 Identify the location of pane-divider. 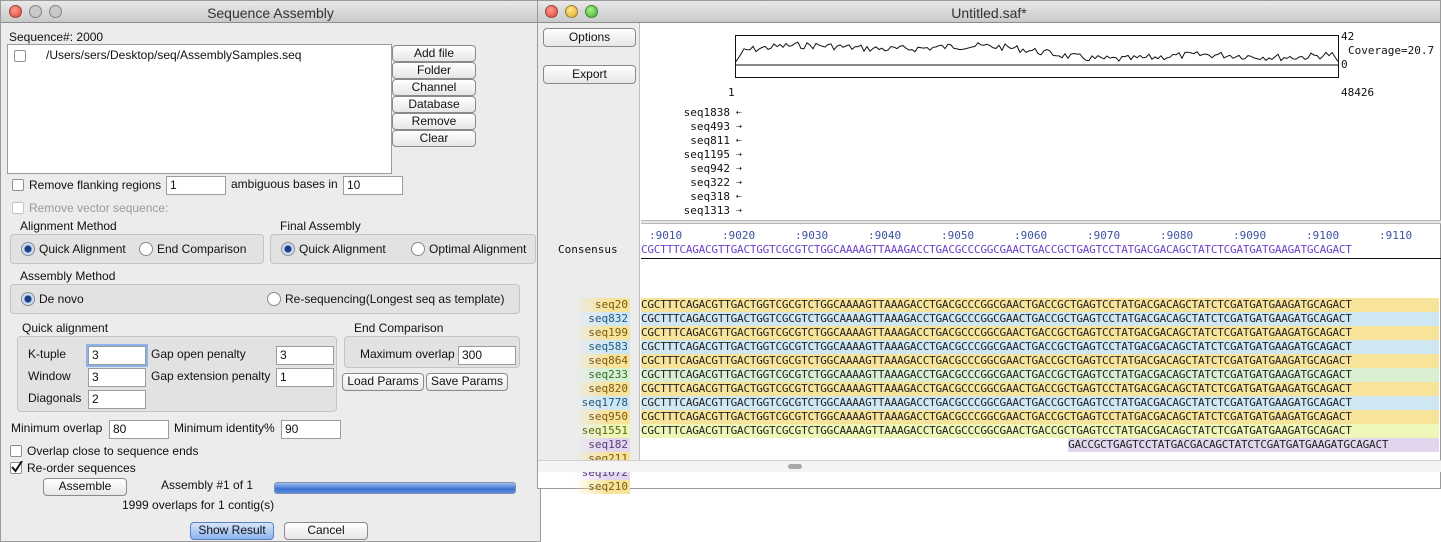
(1041, 222).